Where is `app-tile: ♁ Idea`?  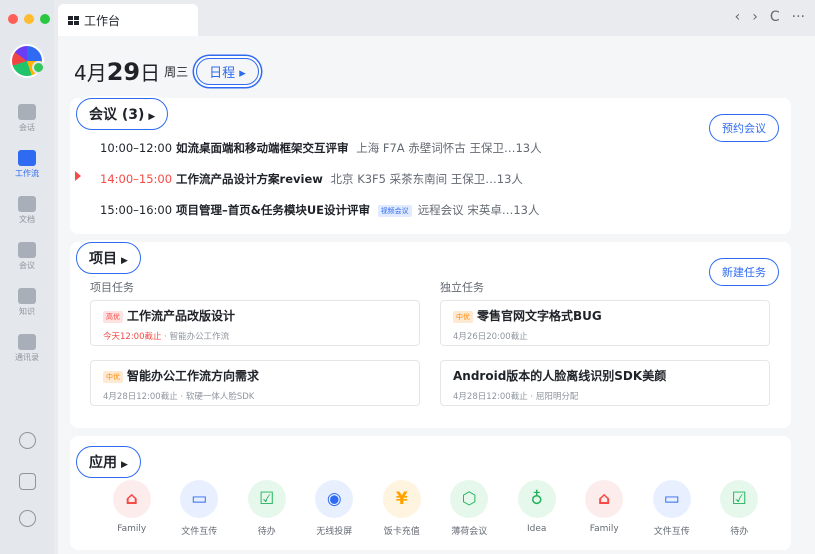
app-tile: ♁ Idea is located at coordinates (537, 508).